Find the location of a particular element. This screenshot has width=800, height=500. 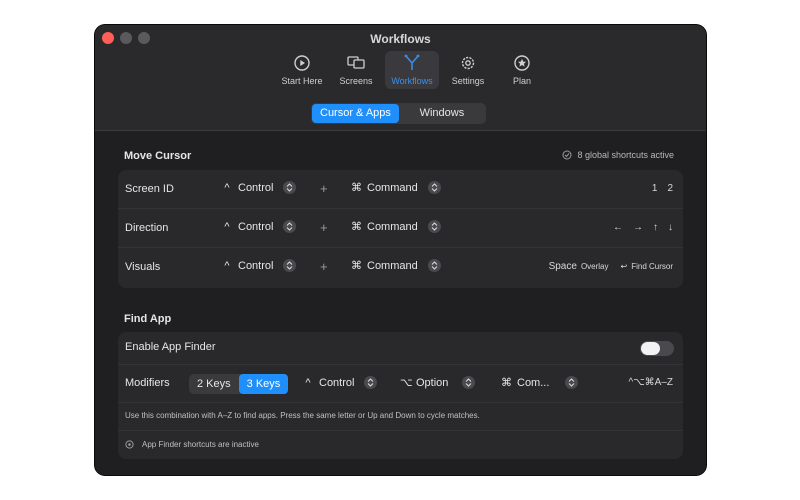

find-mod1-select: ^ Control is located at coordinates (340, 382).